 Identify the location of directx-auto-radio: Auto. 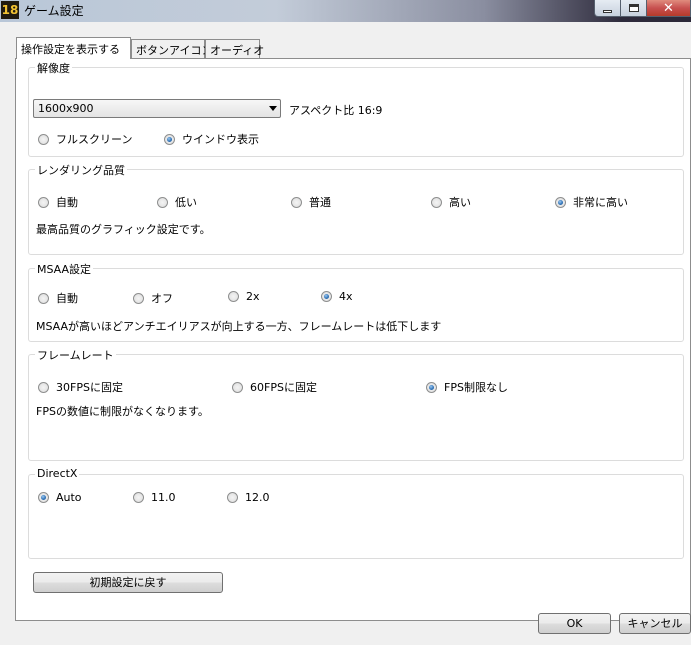
(60, 497).